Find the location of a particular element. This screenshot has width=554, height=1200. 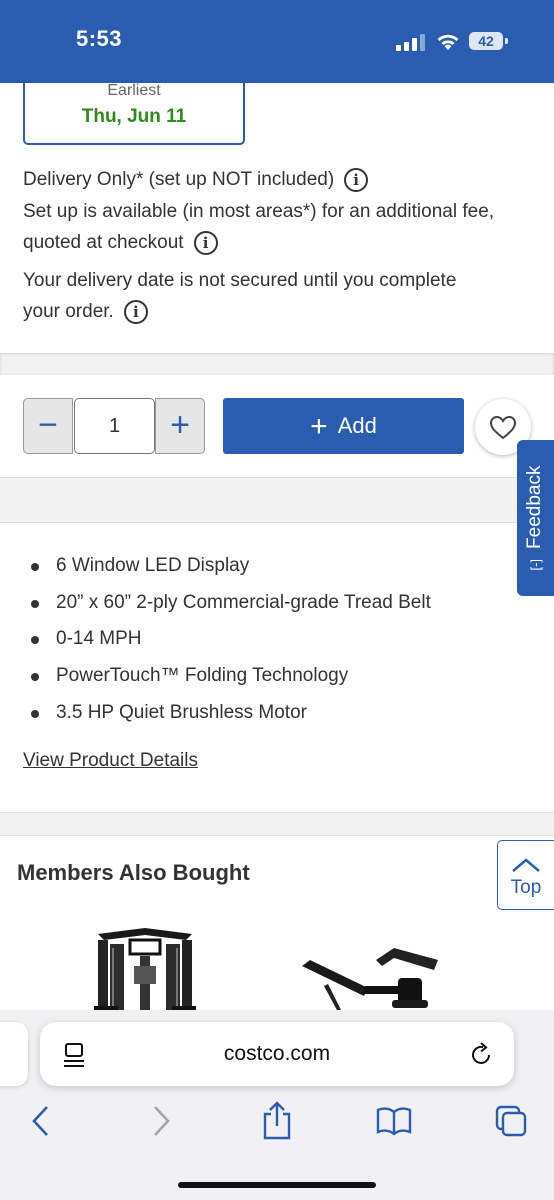

delivery-date-option: Earliest Thu, Jun 11 is located at coordinates (134, 113).